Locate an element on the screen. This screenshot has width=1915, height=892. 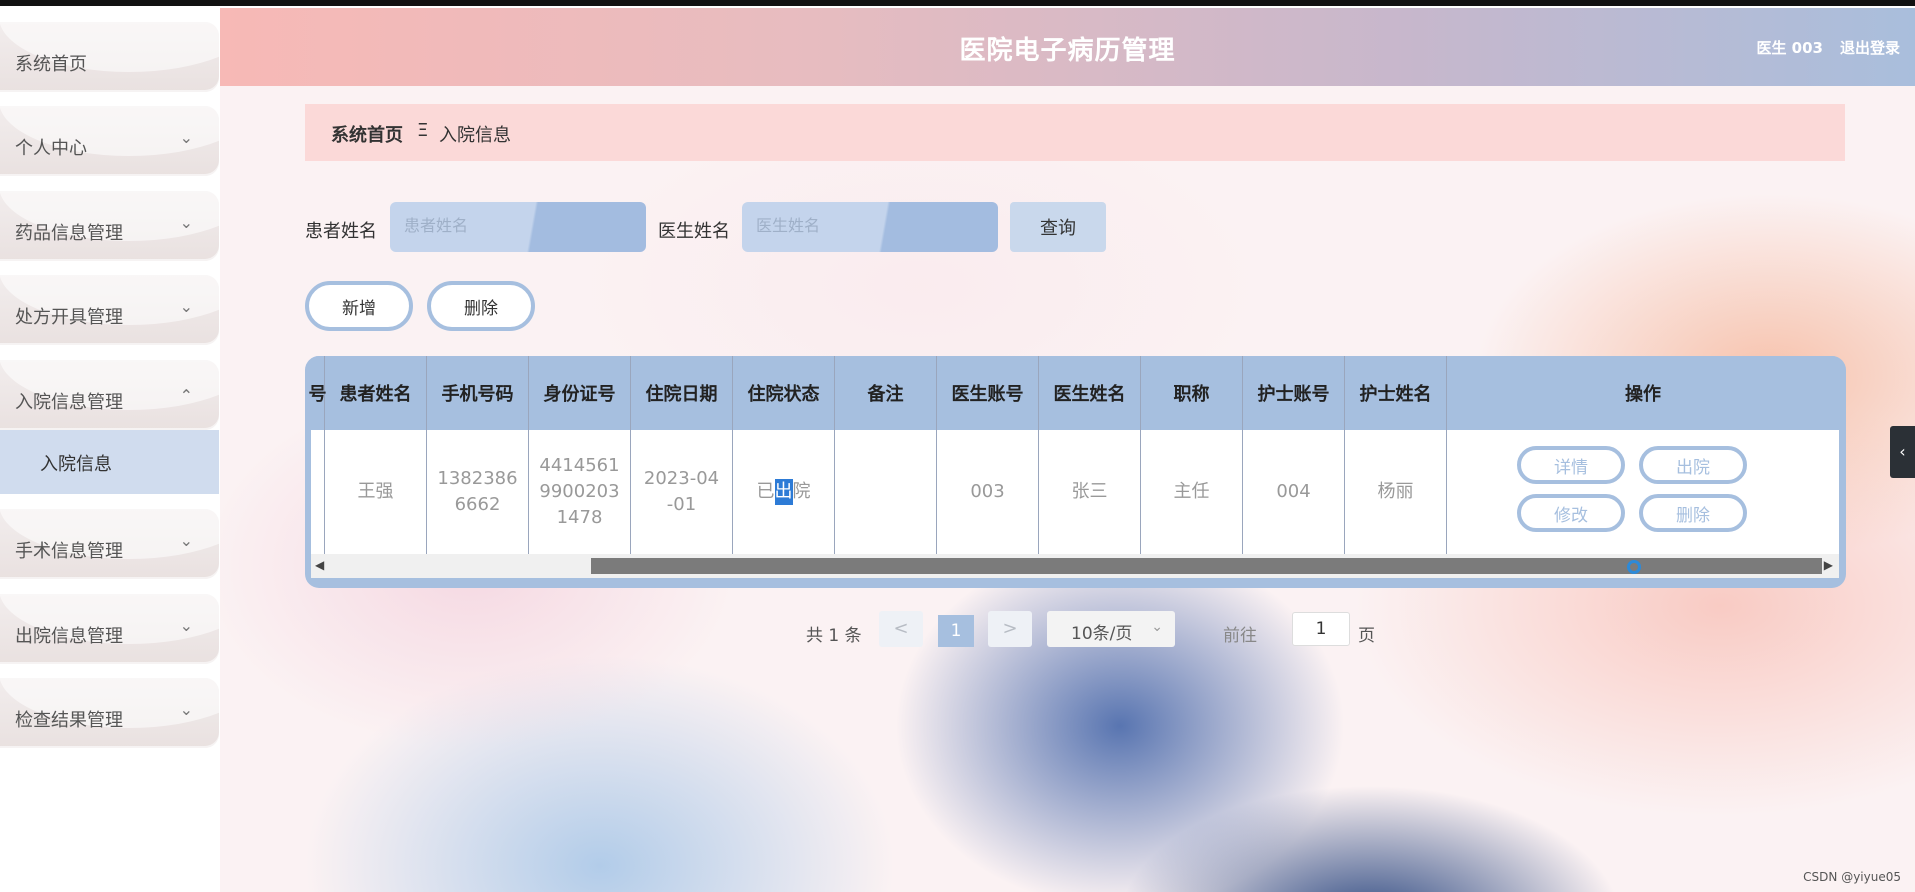
pagination-total: 共 1 条 is located at coordinates (834, 636).